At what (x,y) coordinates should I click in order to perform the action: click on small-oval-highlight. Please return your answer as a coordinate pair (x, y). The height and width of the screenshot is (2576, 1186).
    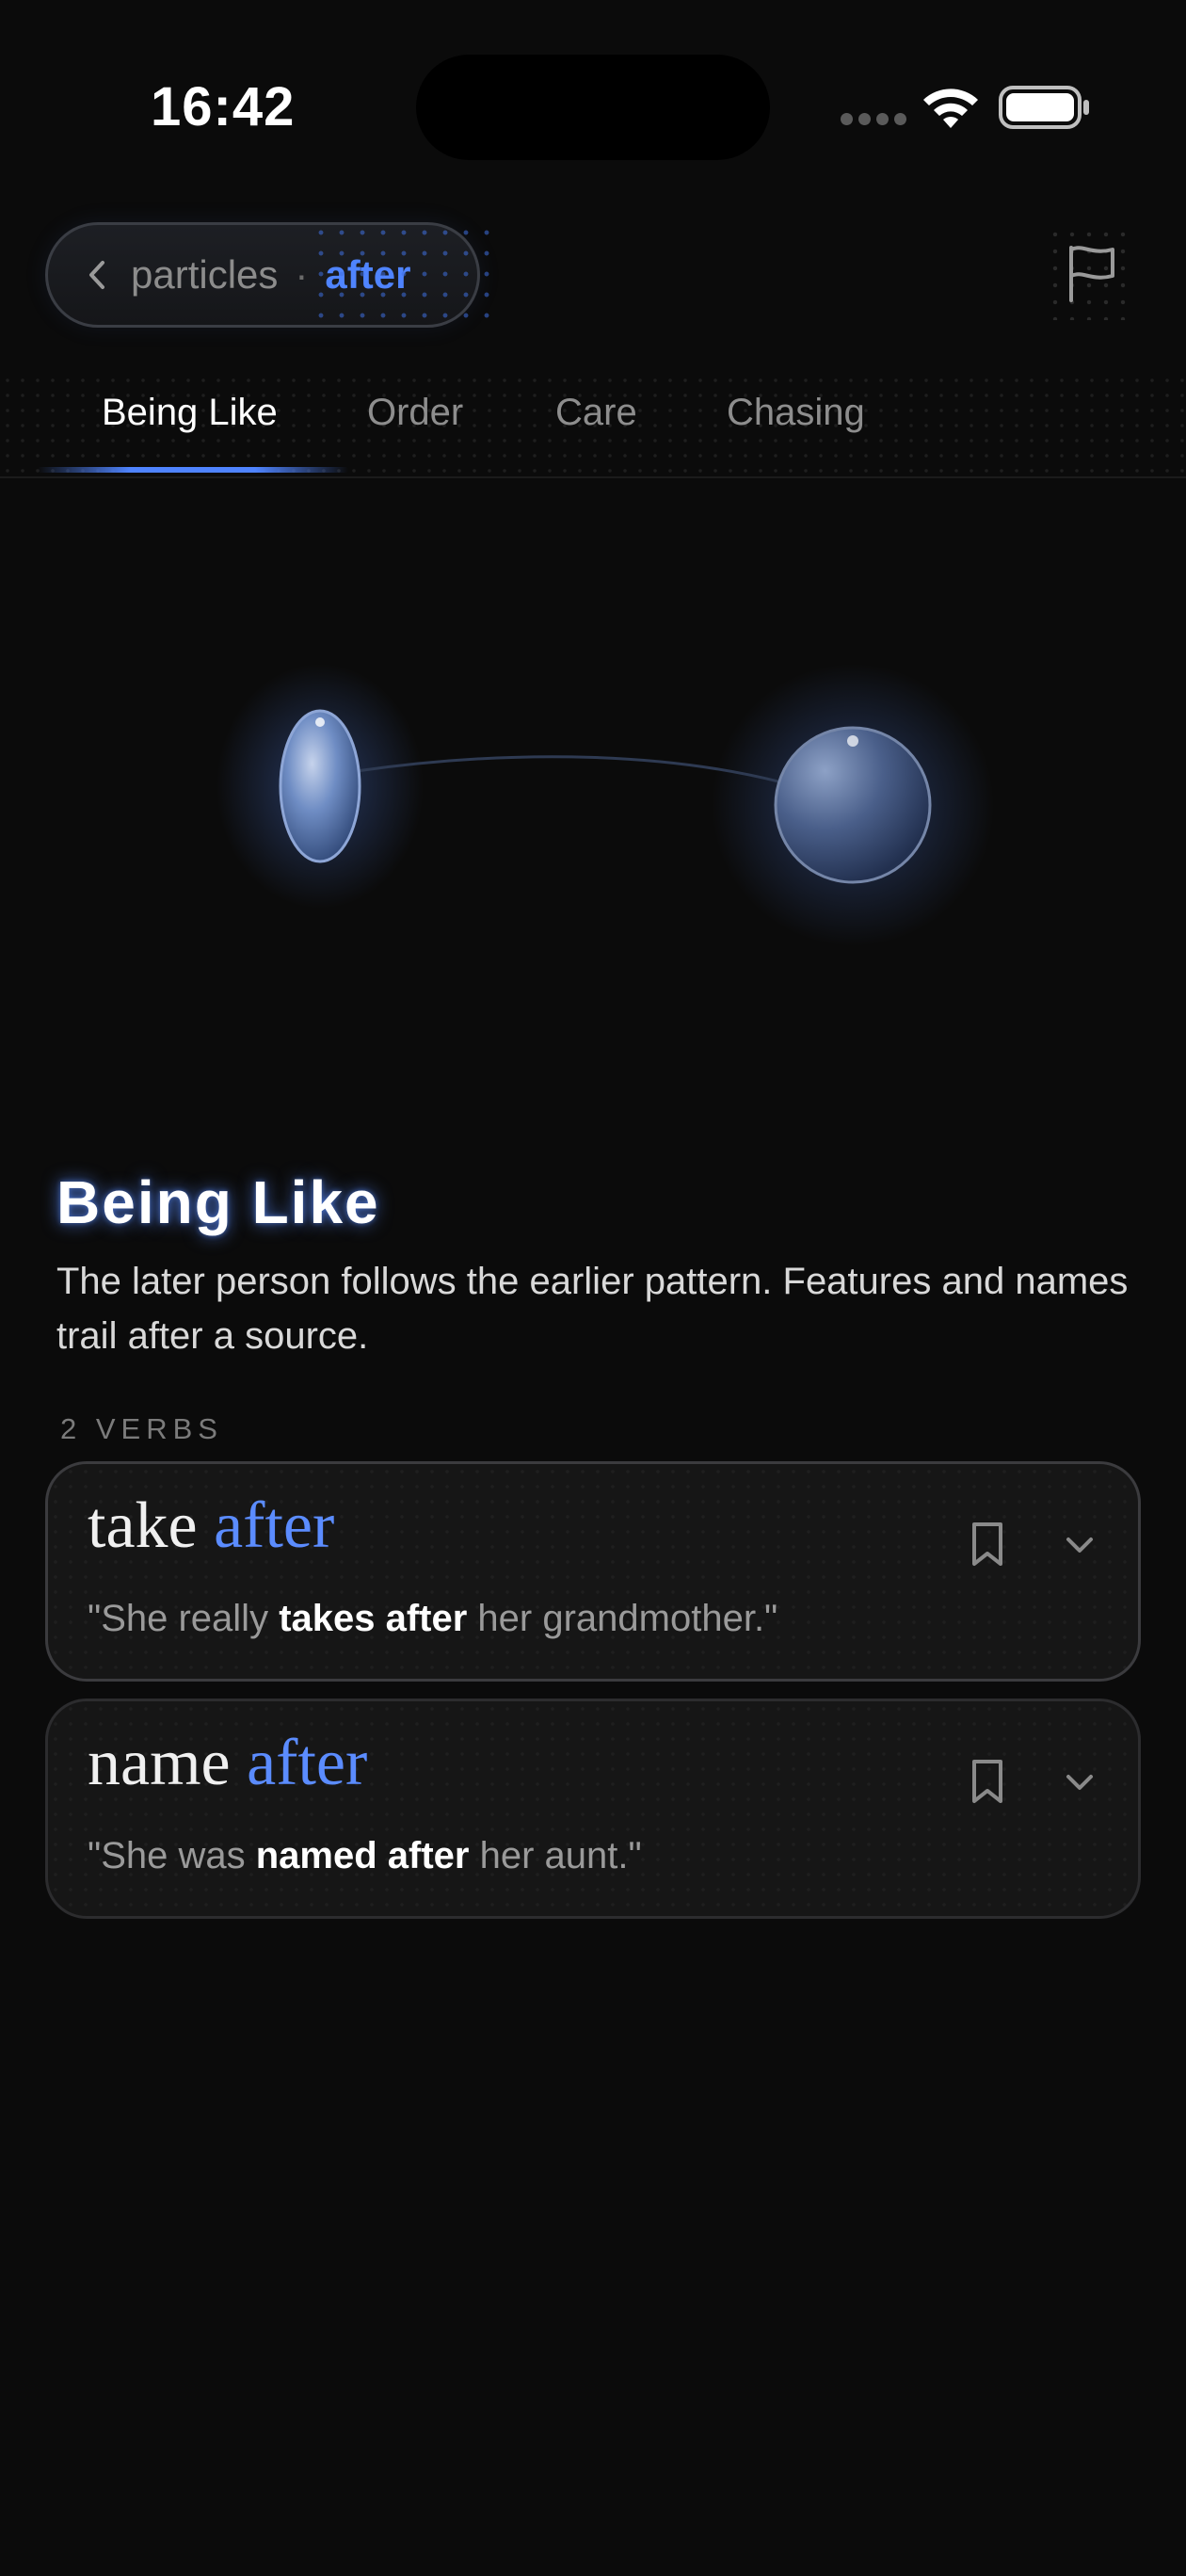
    Looking at the image, I should click on (320, 722).